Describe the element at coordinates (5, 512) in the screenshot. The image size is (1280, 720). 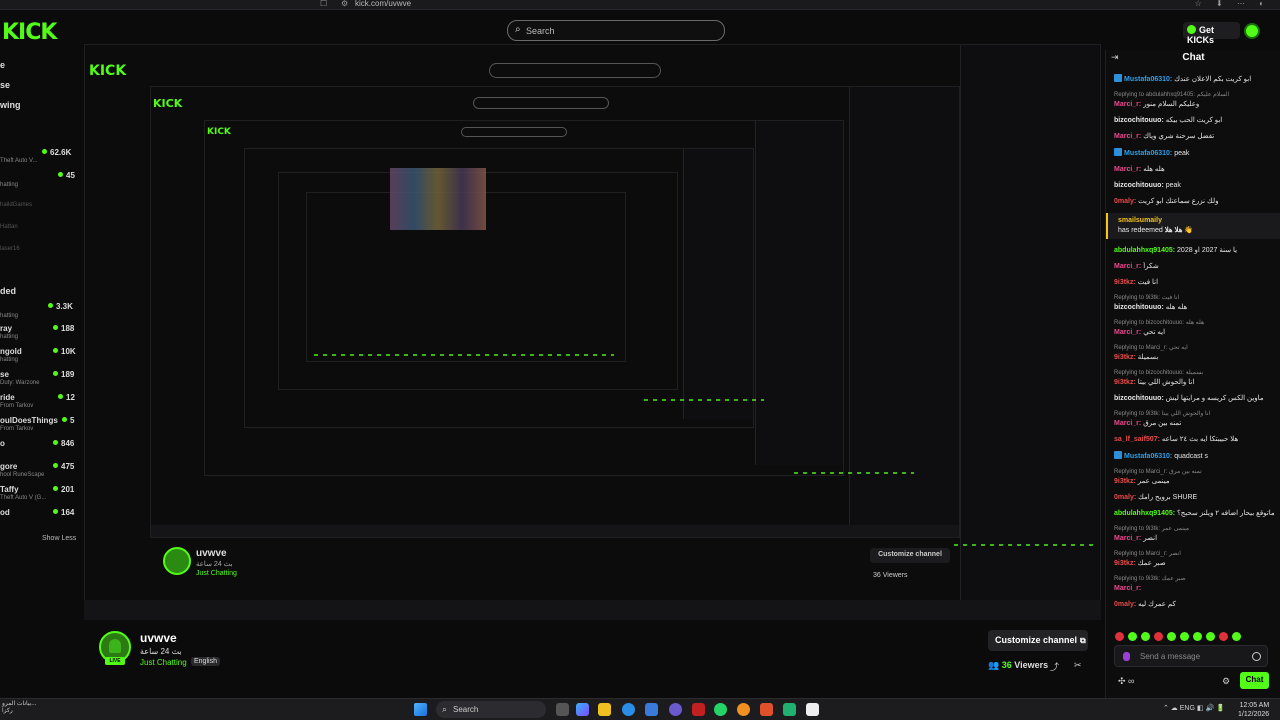
I see `channel-name: od` at that location.